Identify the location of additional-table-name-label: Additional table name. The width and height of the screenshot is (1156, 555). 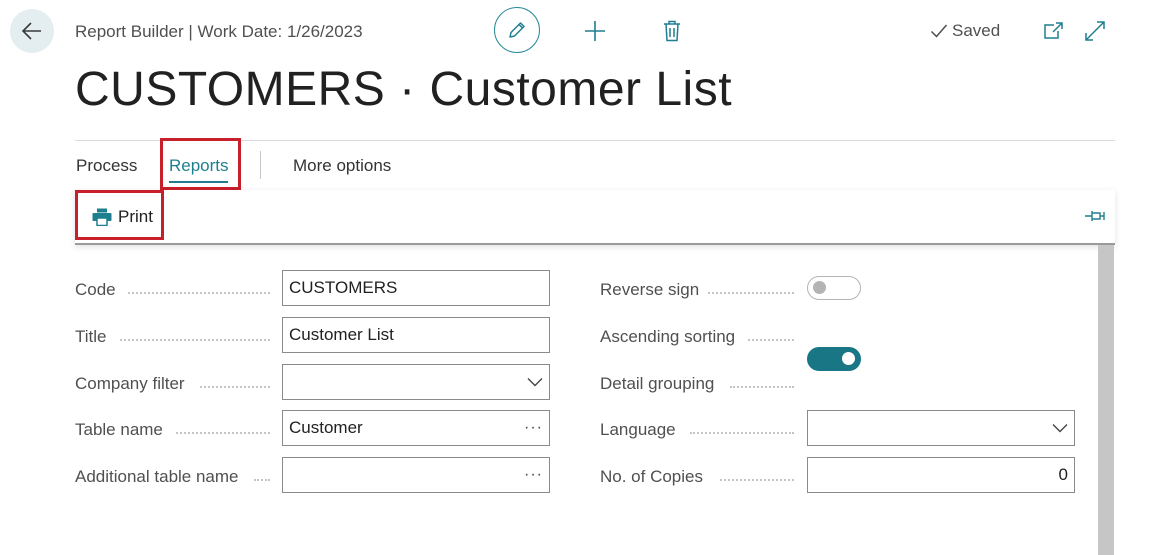
(157, 476).